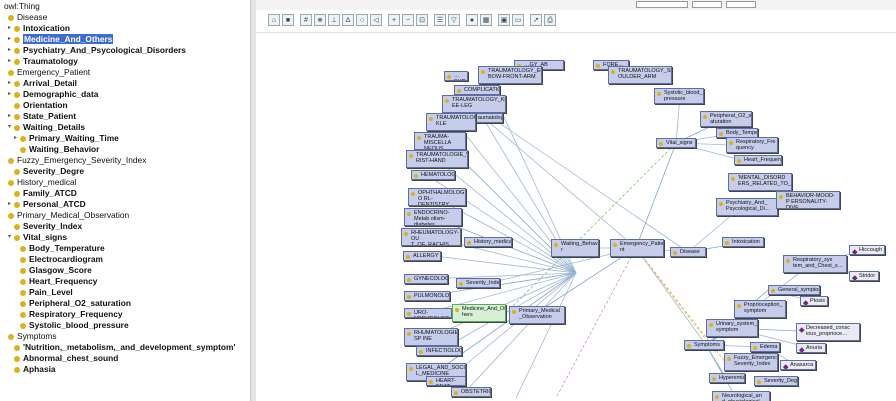 The height and width of the screenshot is (401, 896). I want to click on graph-node: Heart_Frequency, so click(758, 160).